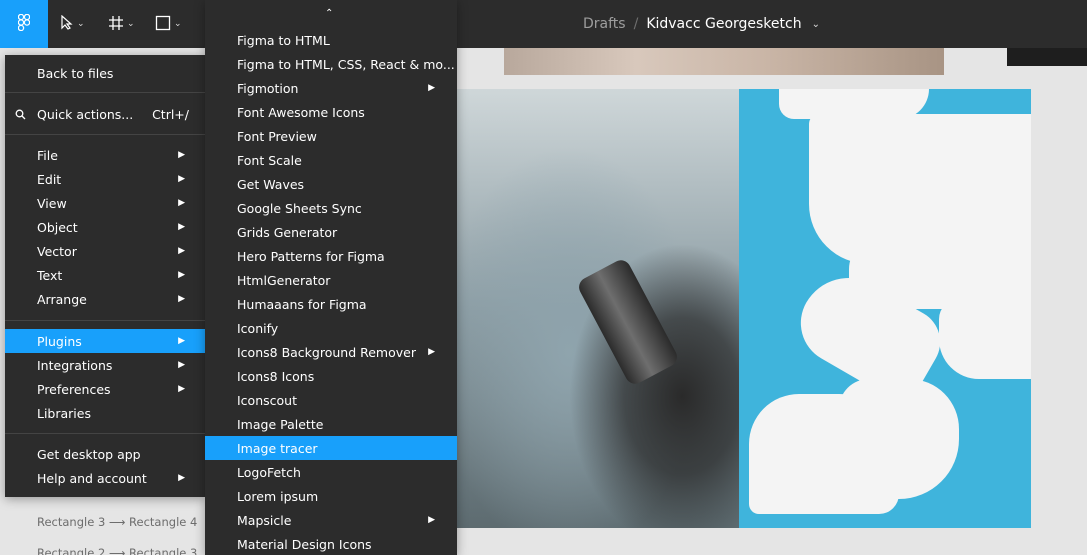 The height and width of the screenshot is (555, 1087). I want to click on plugin-item-label: Mapsicle, so click(264, 520).